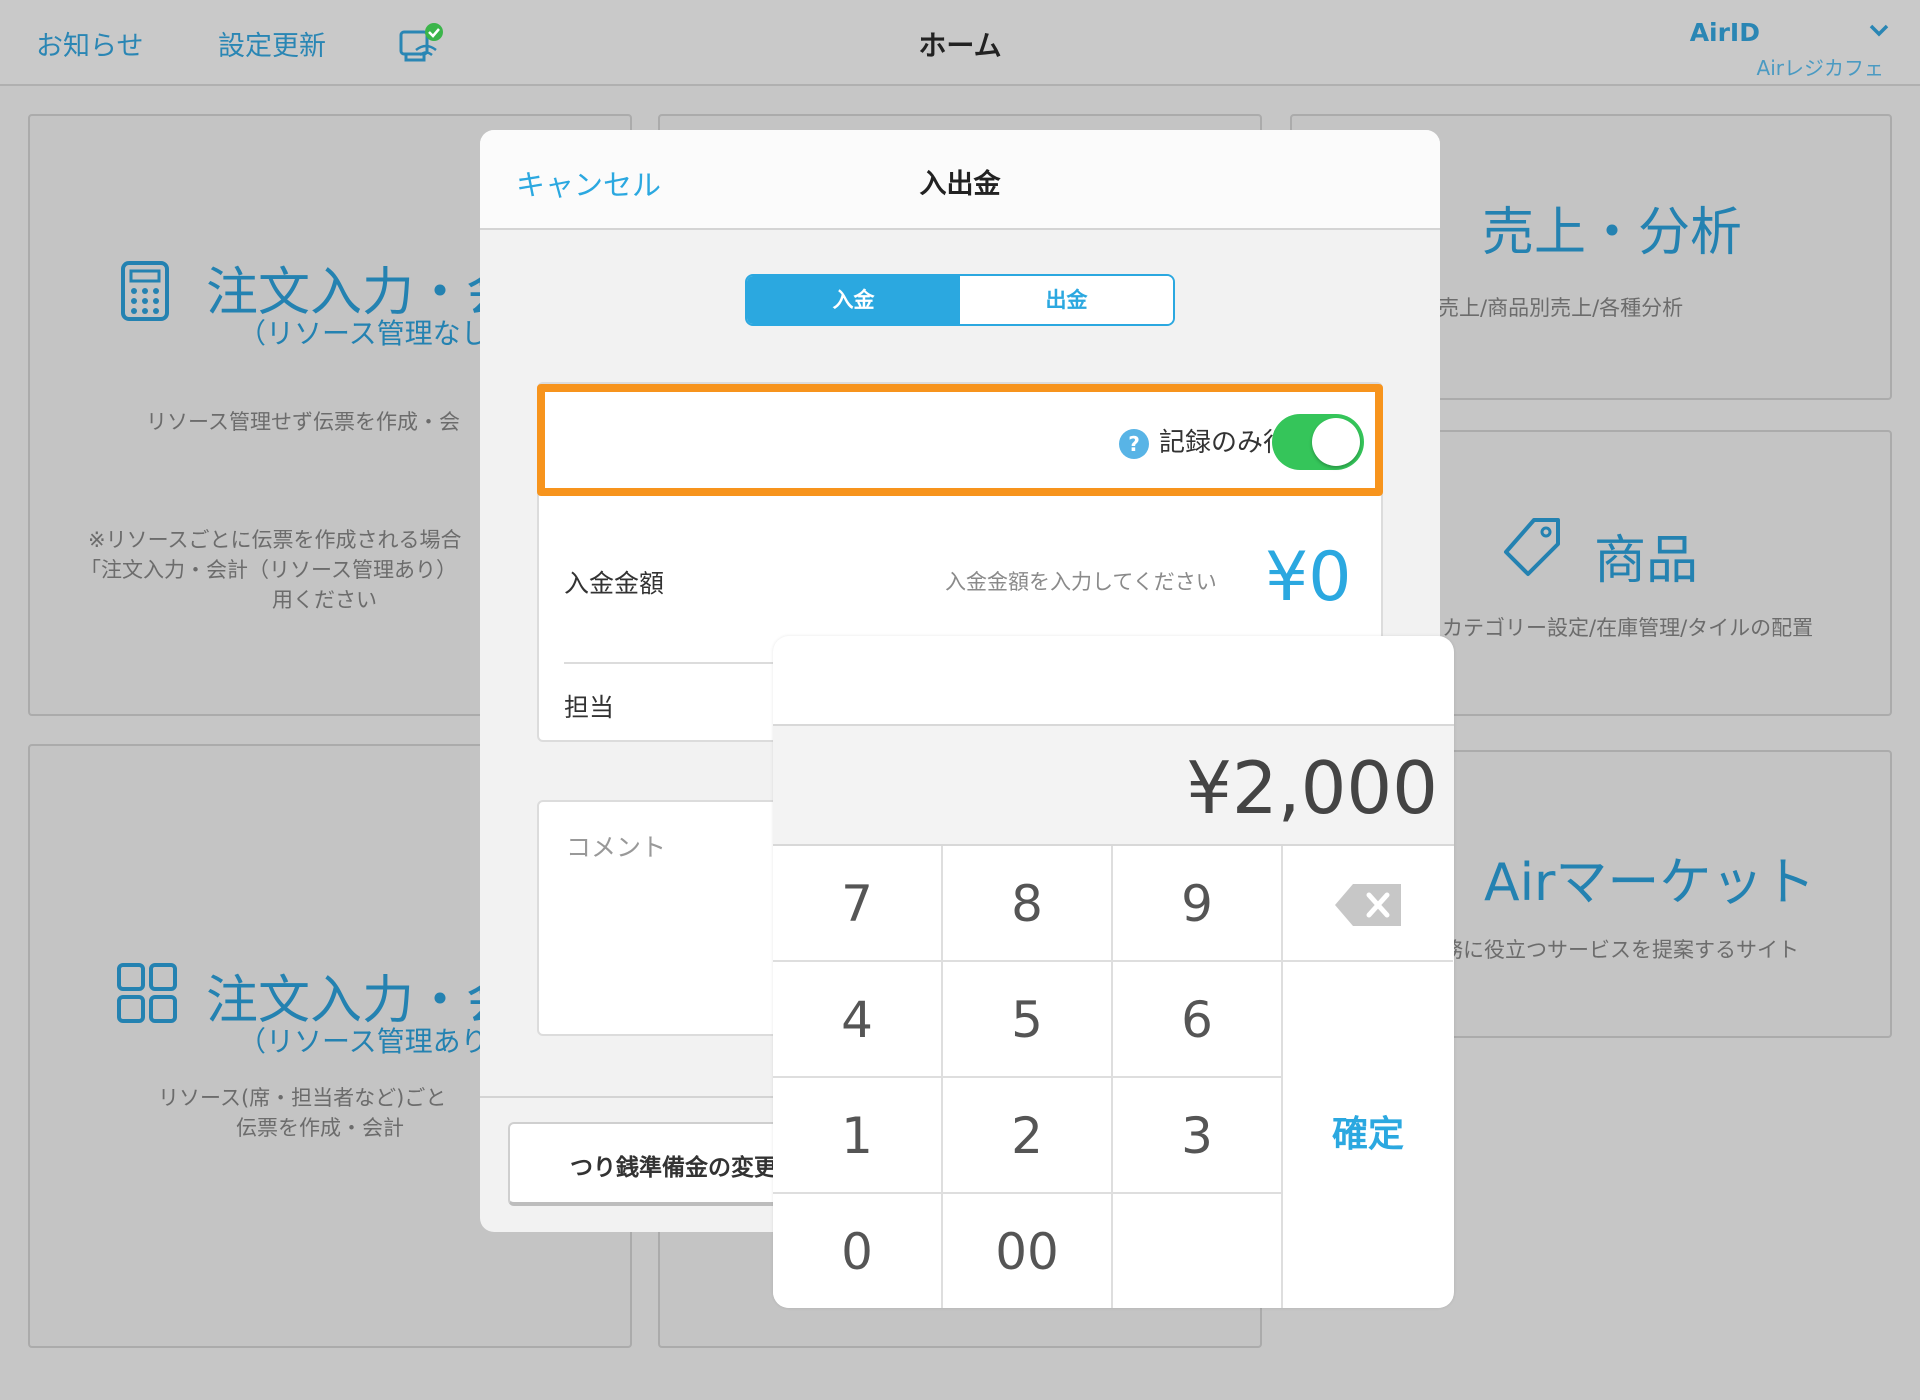 Image resolution: width=1920 pixels, height=1400 pixels. I want to click on help-icon: ?, so click(1134, 444).